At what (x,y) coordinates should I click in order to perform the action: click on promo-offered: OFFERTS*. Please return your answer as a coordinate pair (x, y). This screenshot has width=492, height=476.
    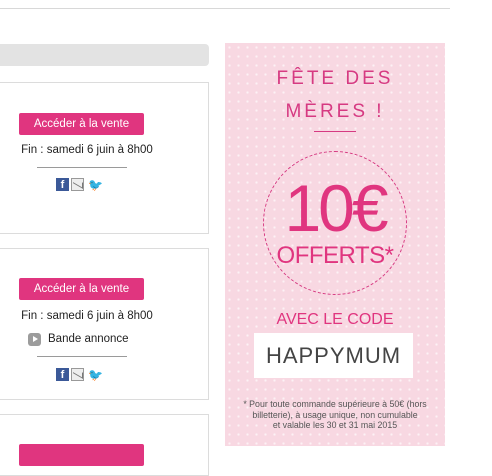
    Looking at the image, I should click on (335, 255).